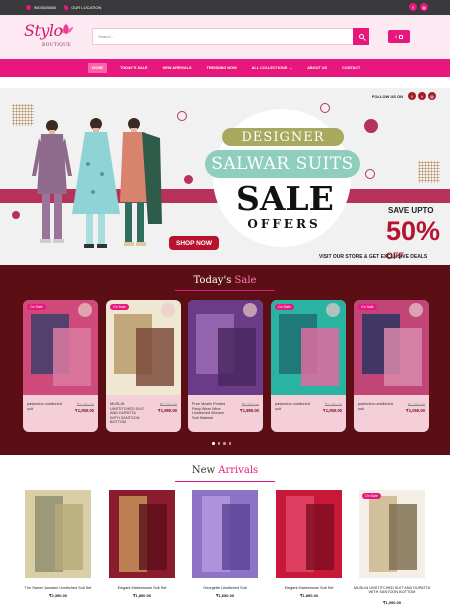 Image resolution: width=450 pixels, height=605 pixels. Describe the element at coordinates (28, 7) in the screenshot. I see `phone-icon` at that location.